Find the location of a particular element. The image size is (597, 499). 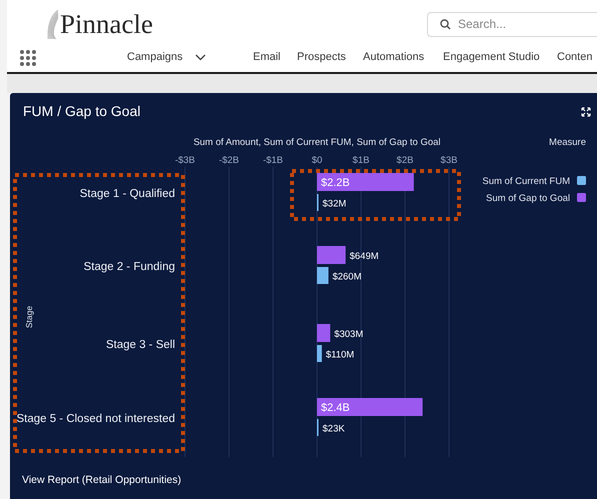

legend-label: Sum of Current FUM is located at coordinates (526, 181).